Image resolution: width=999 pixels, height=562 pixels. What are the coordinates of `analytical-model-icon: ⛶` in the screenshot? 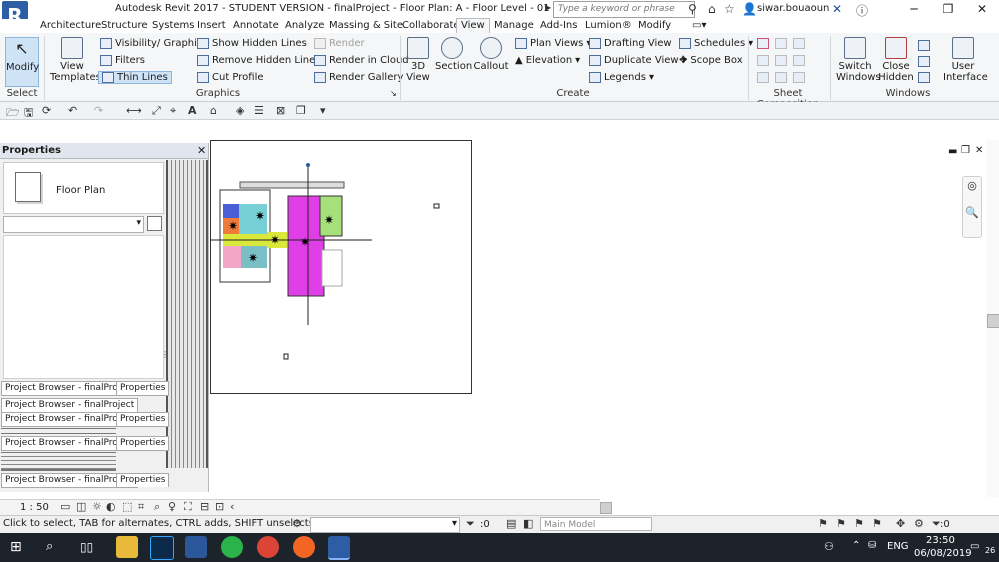 It's located at (188, 507).